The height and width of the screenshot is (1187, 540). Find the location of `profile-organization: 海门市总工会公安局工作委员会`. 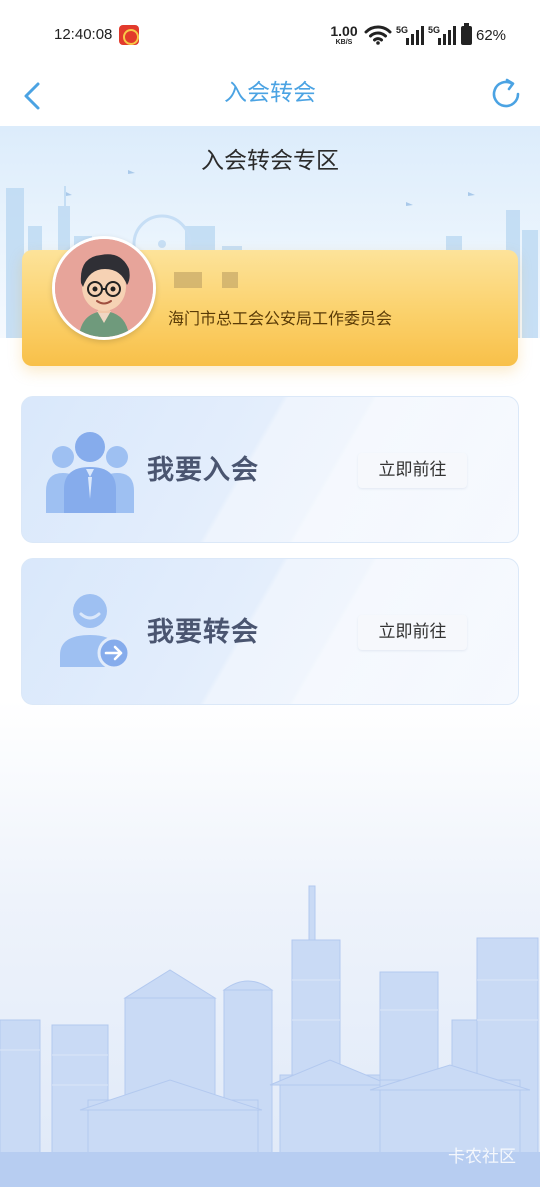

profile-organization: 海门市总工会公安局工作委员会 is located at coordinates (280, 318).